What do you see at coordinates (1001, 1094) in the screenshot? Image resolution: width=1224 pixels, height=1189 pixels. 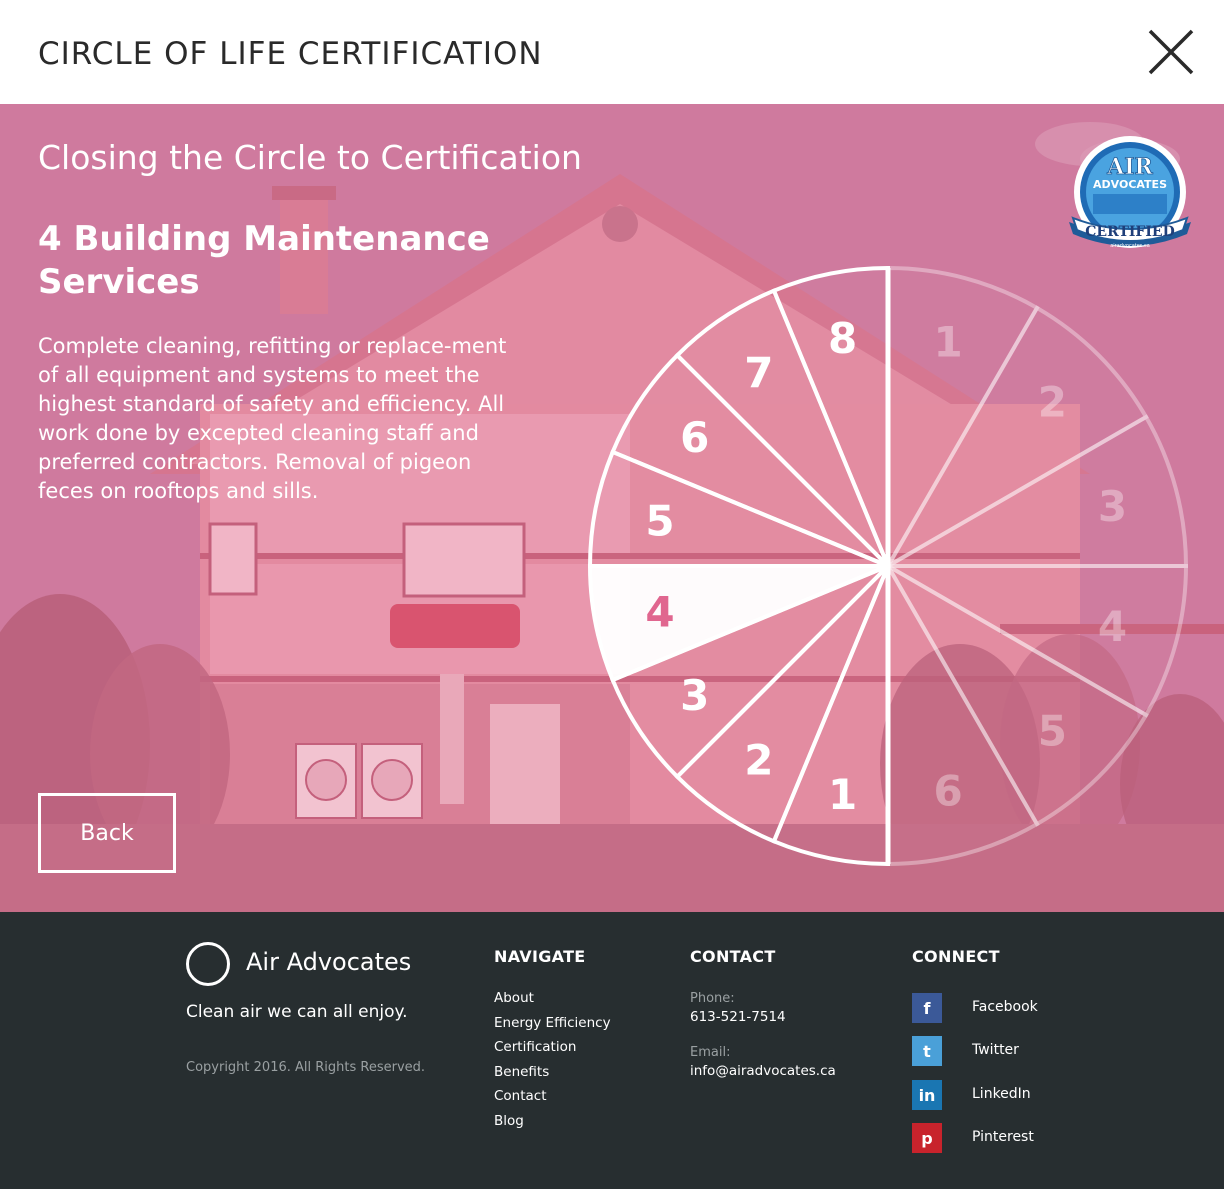 I see `social-label-linkedin: LinkedIn` at bounding box center [1001, 1094].